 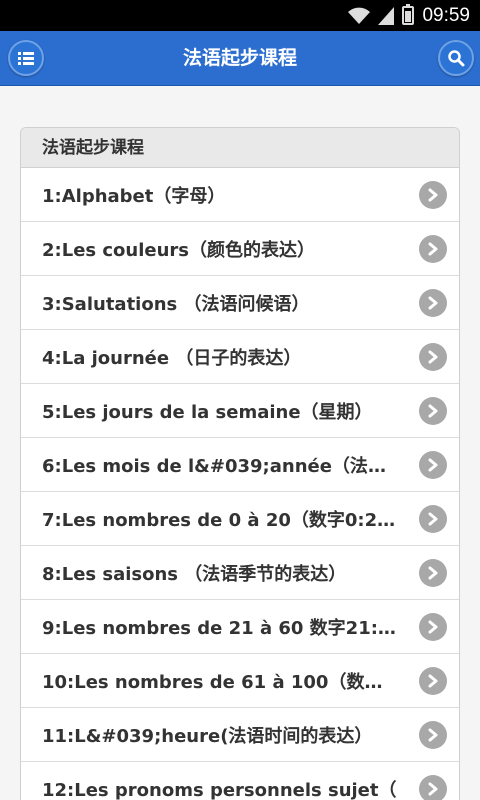 What do you see at coordinates (240, 148) in the screenshot?
I see `list-header: 法语起步课程` at bounding box center [240, 148].